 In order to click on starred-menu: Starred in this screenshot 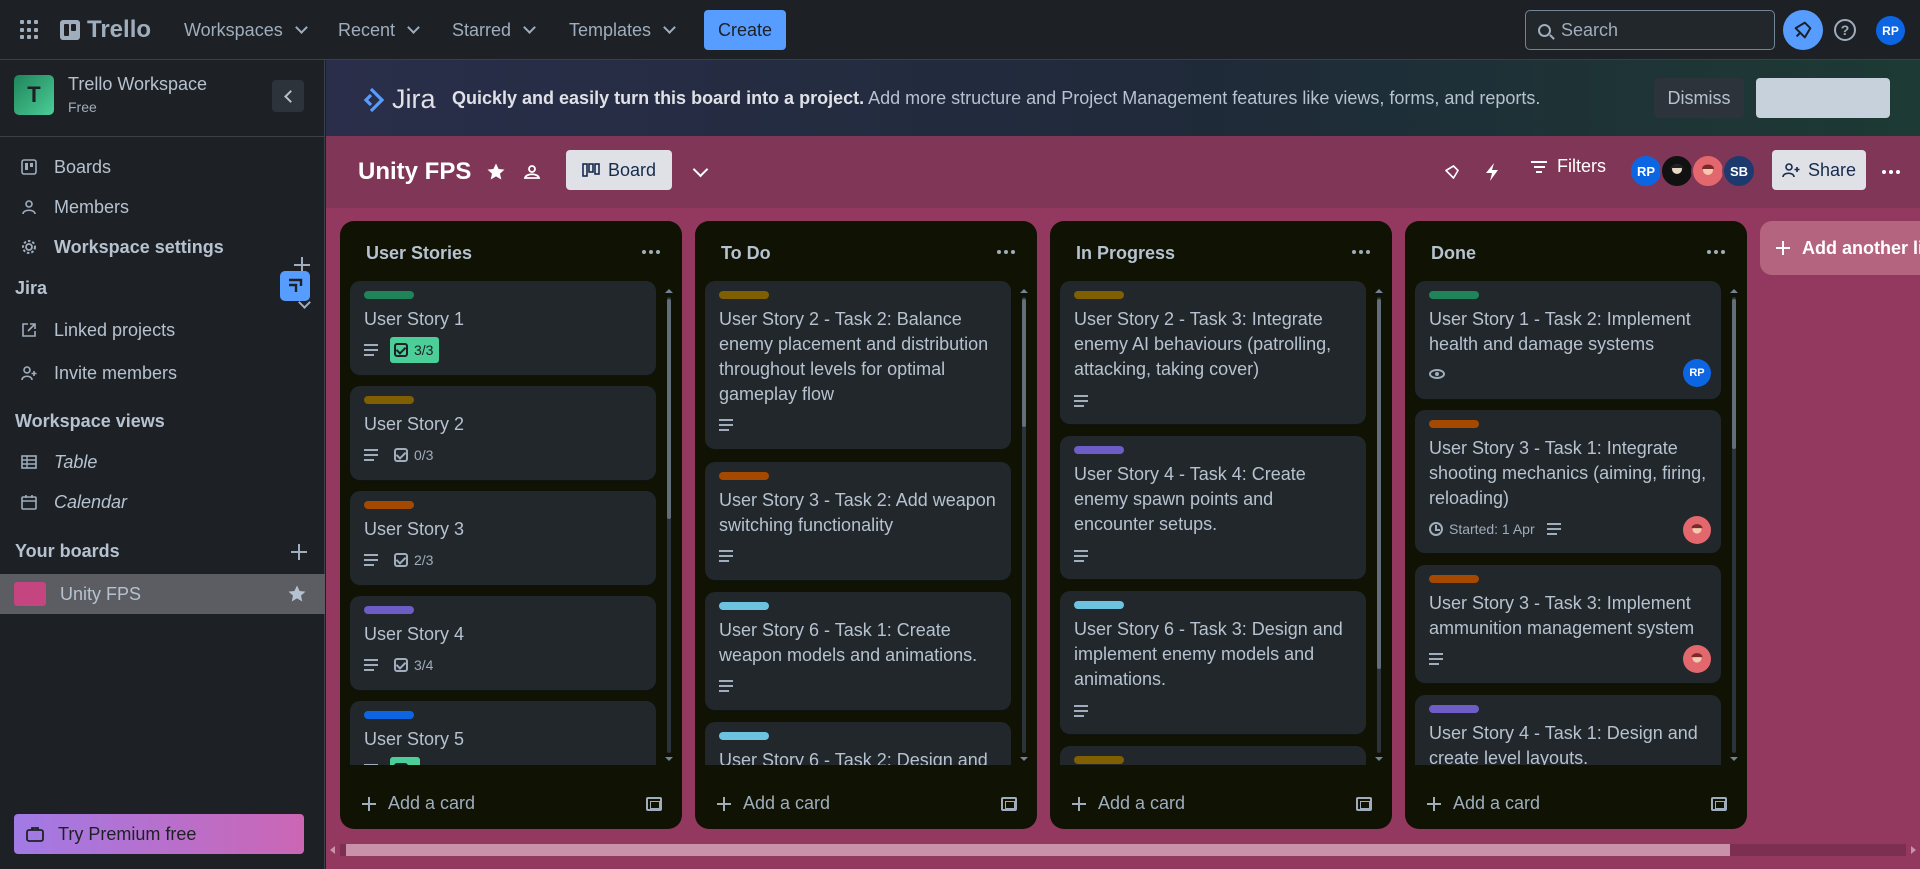, I will do `click(494, 30)`.